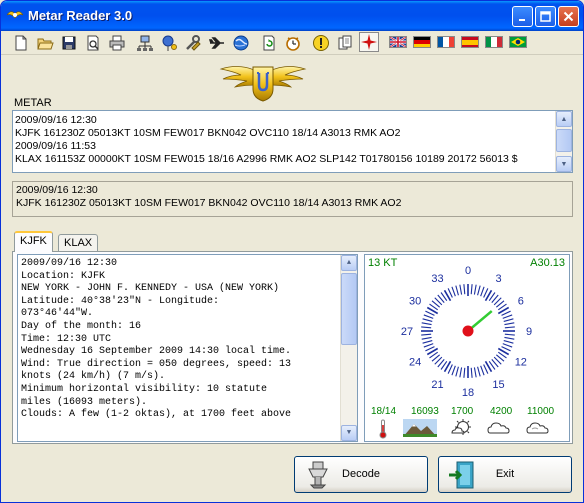 The width and height of the screenshot is (584, 503). I want to click on close-icon, so click(568, 16).